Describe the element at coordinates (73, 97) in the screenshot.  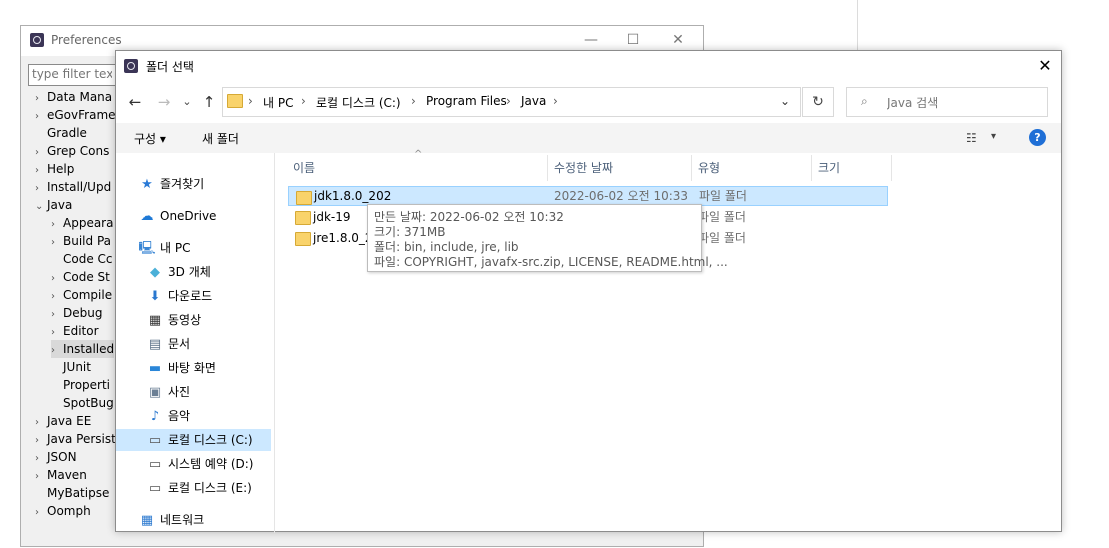
I see `tree-item: › Data Mana` at that location.